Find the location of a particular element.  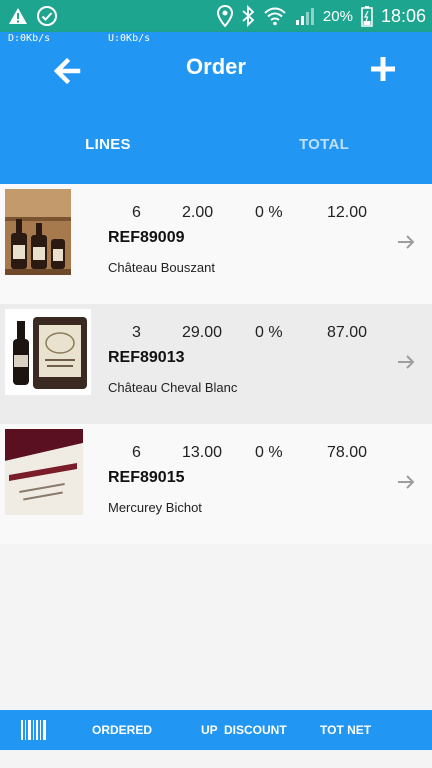

tab-lines: LINES is located at coordinates (108, 144).